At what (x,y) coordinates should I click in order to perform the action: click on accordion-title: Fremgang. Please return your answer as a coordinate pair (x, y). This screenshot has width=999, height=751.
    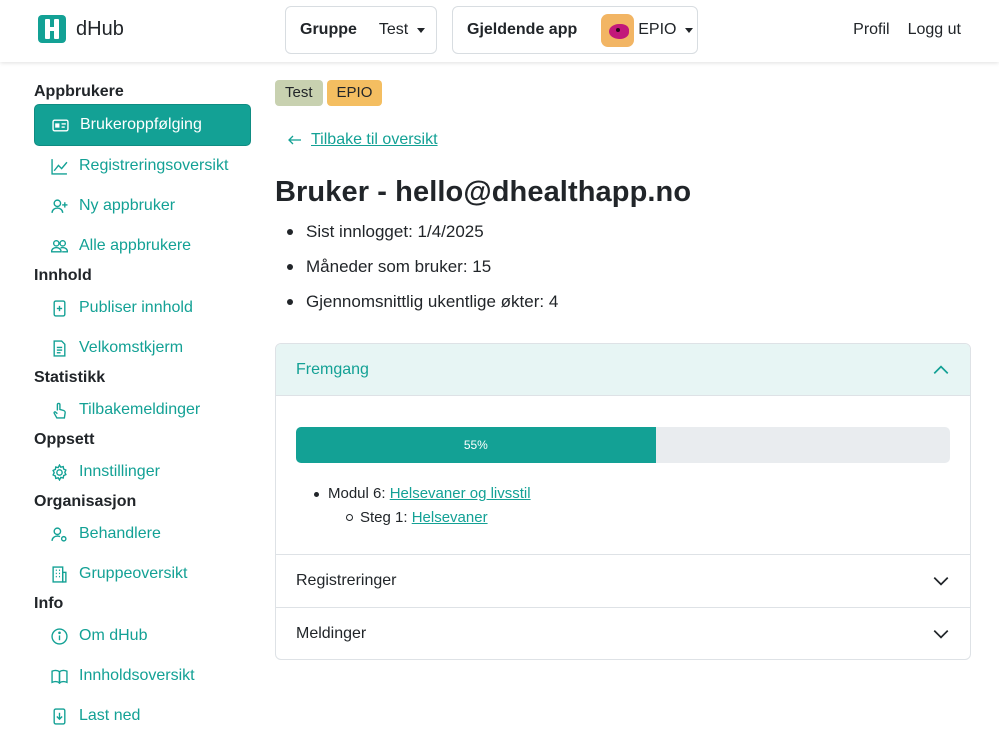
    Looking at the image, I should click on (332, 369).